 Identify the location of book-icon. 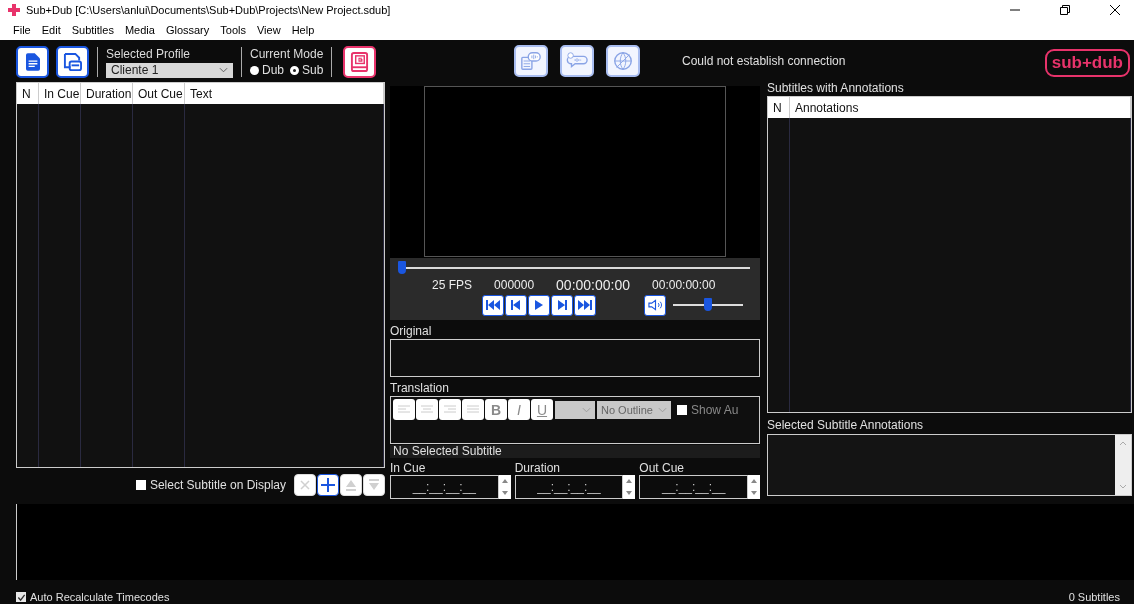
(360, 62).